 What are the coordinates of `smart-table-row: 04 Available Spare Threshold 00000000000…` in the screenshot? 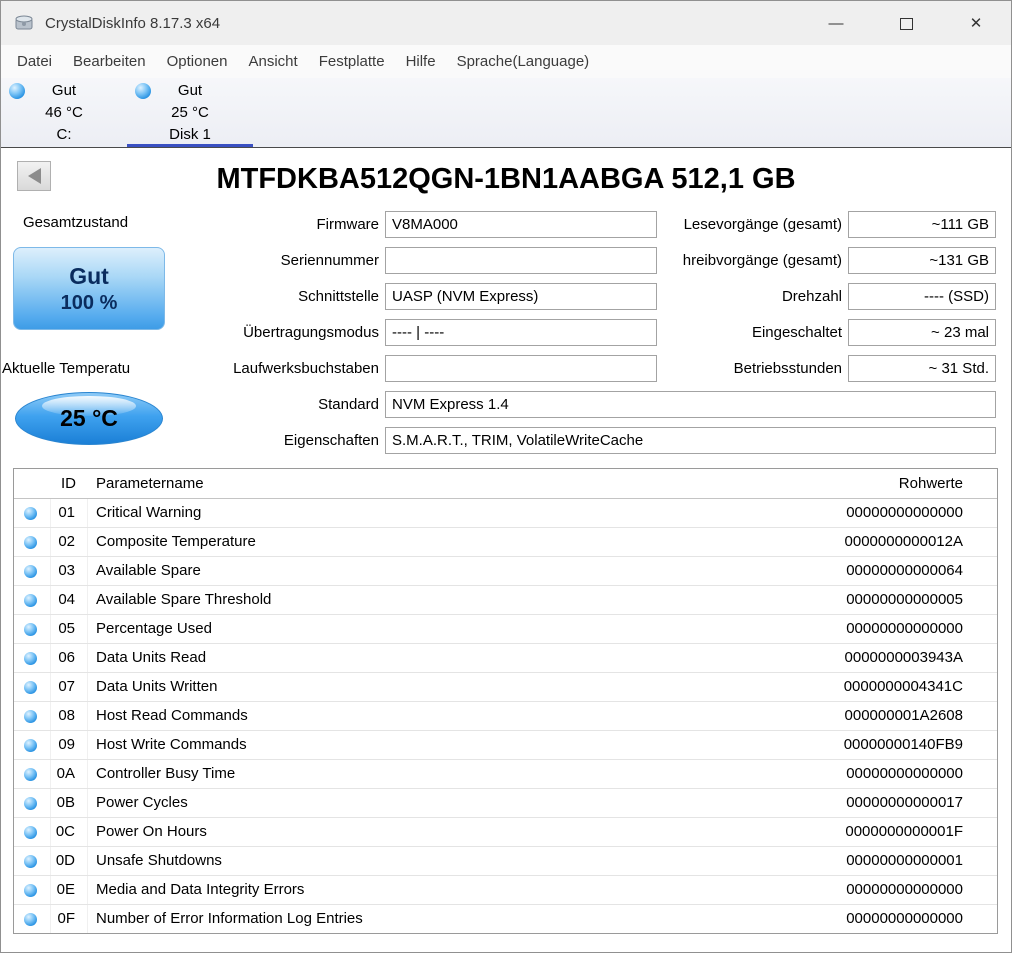 It's located at (505, 600).